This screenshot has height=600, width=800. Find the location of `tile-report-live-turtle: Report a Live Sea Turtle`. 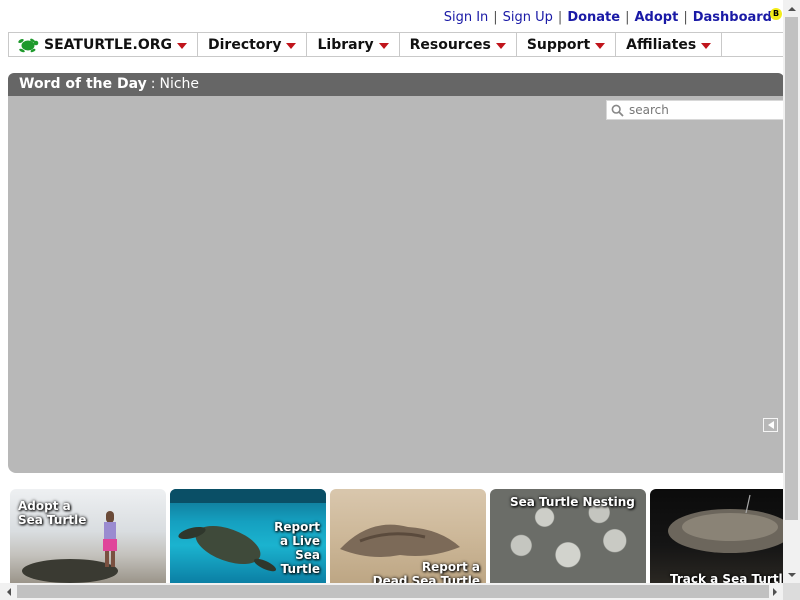

tile-report-live-turtle: Report a Live Sea Turtle is located at coordinates (248, 536).